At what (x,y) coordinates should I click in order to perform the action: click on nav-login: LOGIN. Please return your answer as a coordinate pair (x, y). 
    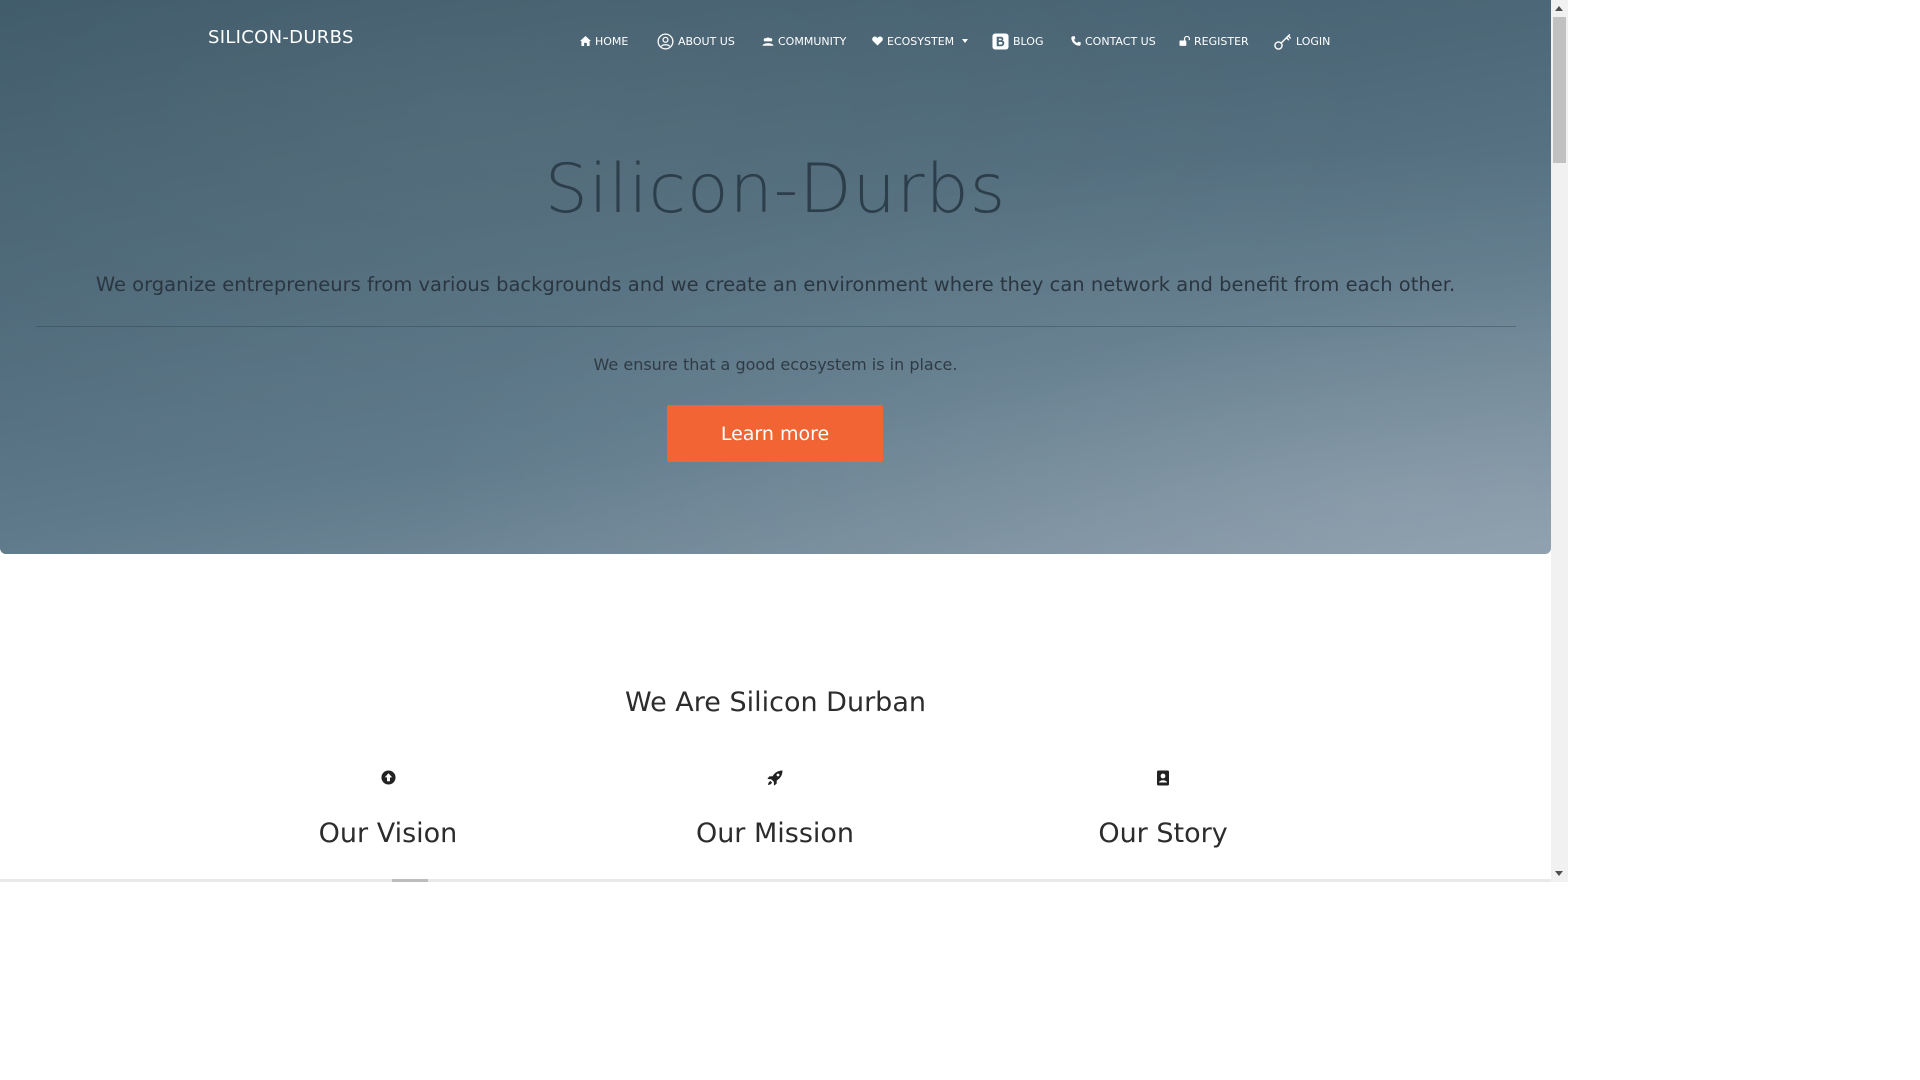
    Looking at the image, I should click on (1302, 41).